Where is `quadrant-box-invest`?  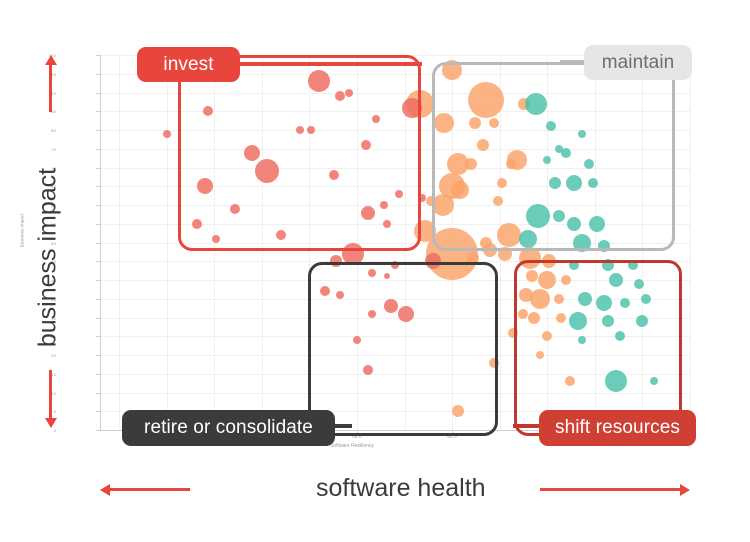 quadrant-box-invest is located at coordinates (299, 153).